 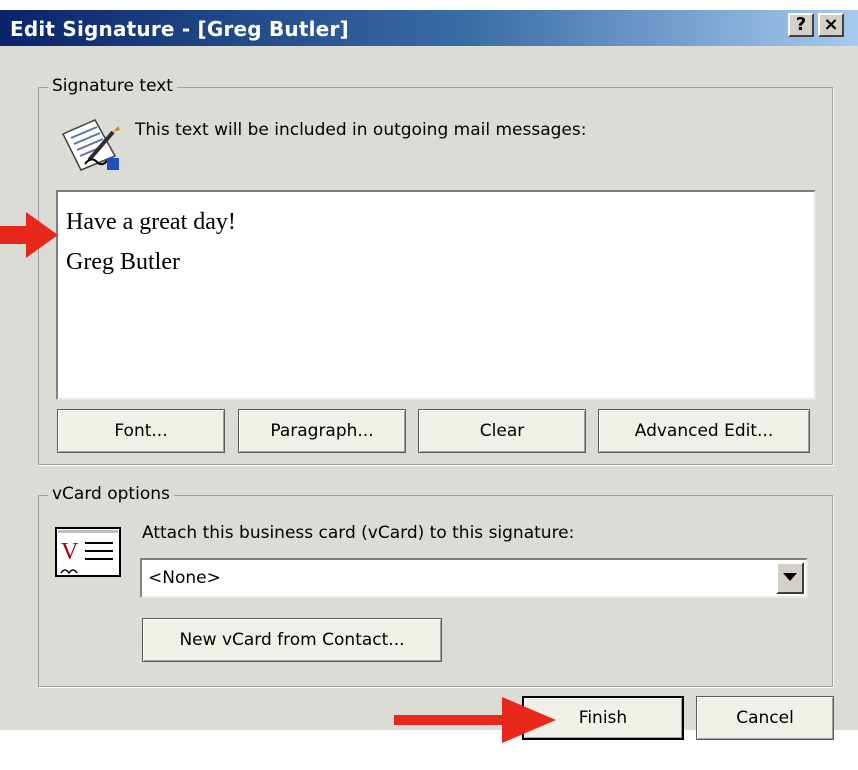 What do you see at coordinates (474, 578) in the screenshot?
I see `vcard-select: <None>` at bounding box center [474, 578].